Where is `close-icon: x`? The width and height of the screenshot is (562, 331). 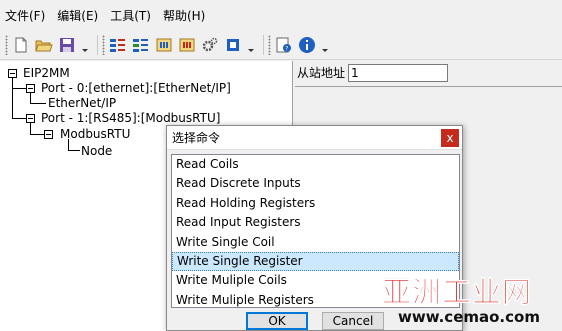 close-icon: x is located at coordinates (450, 138).